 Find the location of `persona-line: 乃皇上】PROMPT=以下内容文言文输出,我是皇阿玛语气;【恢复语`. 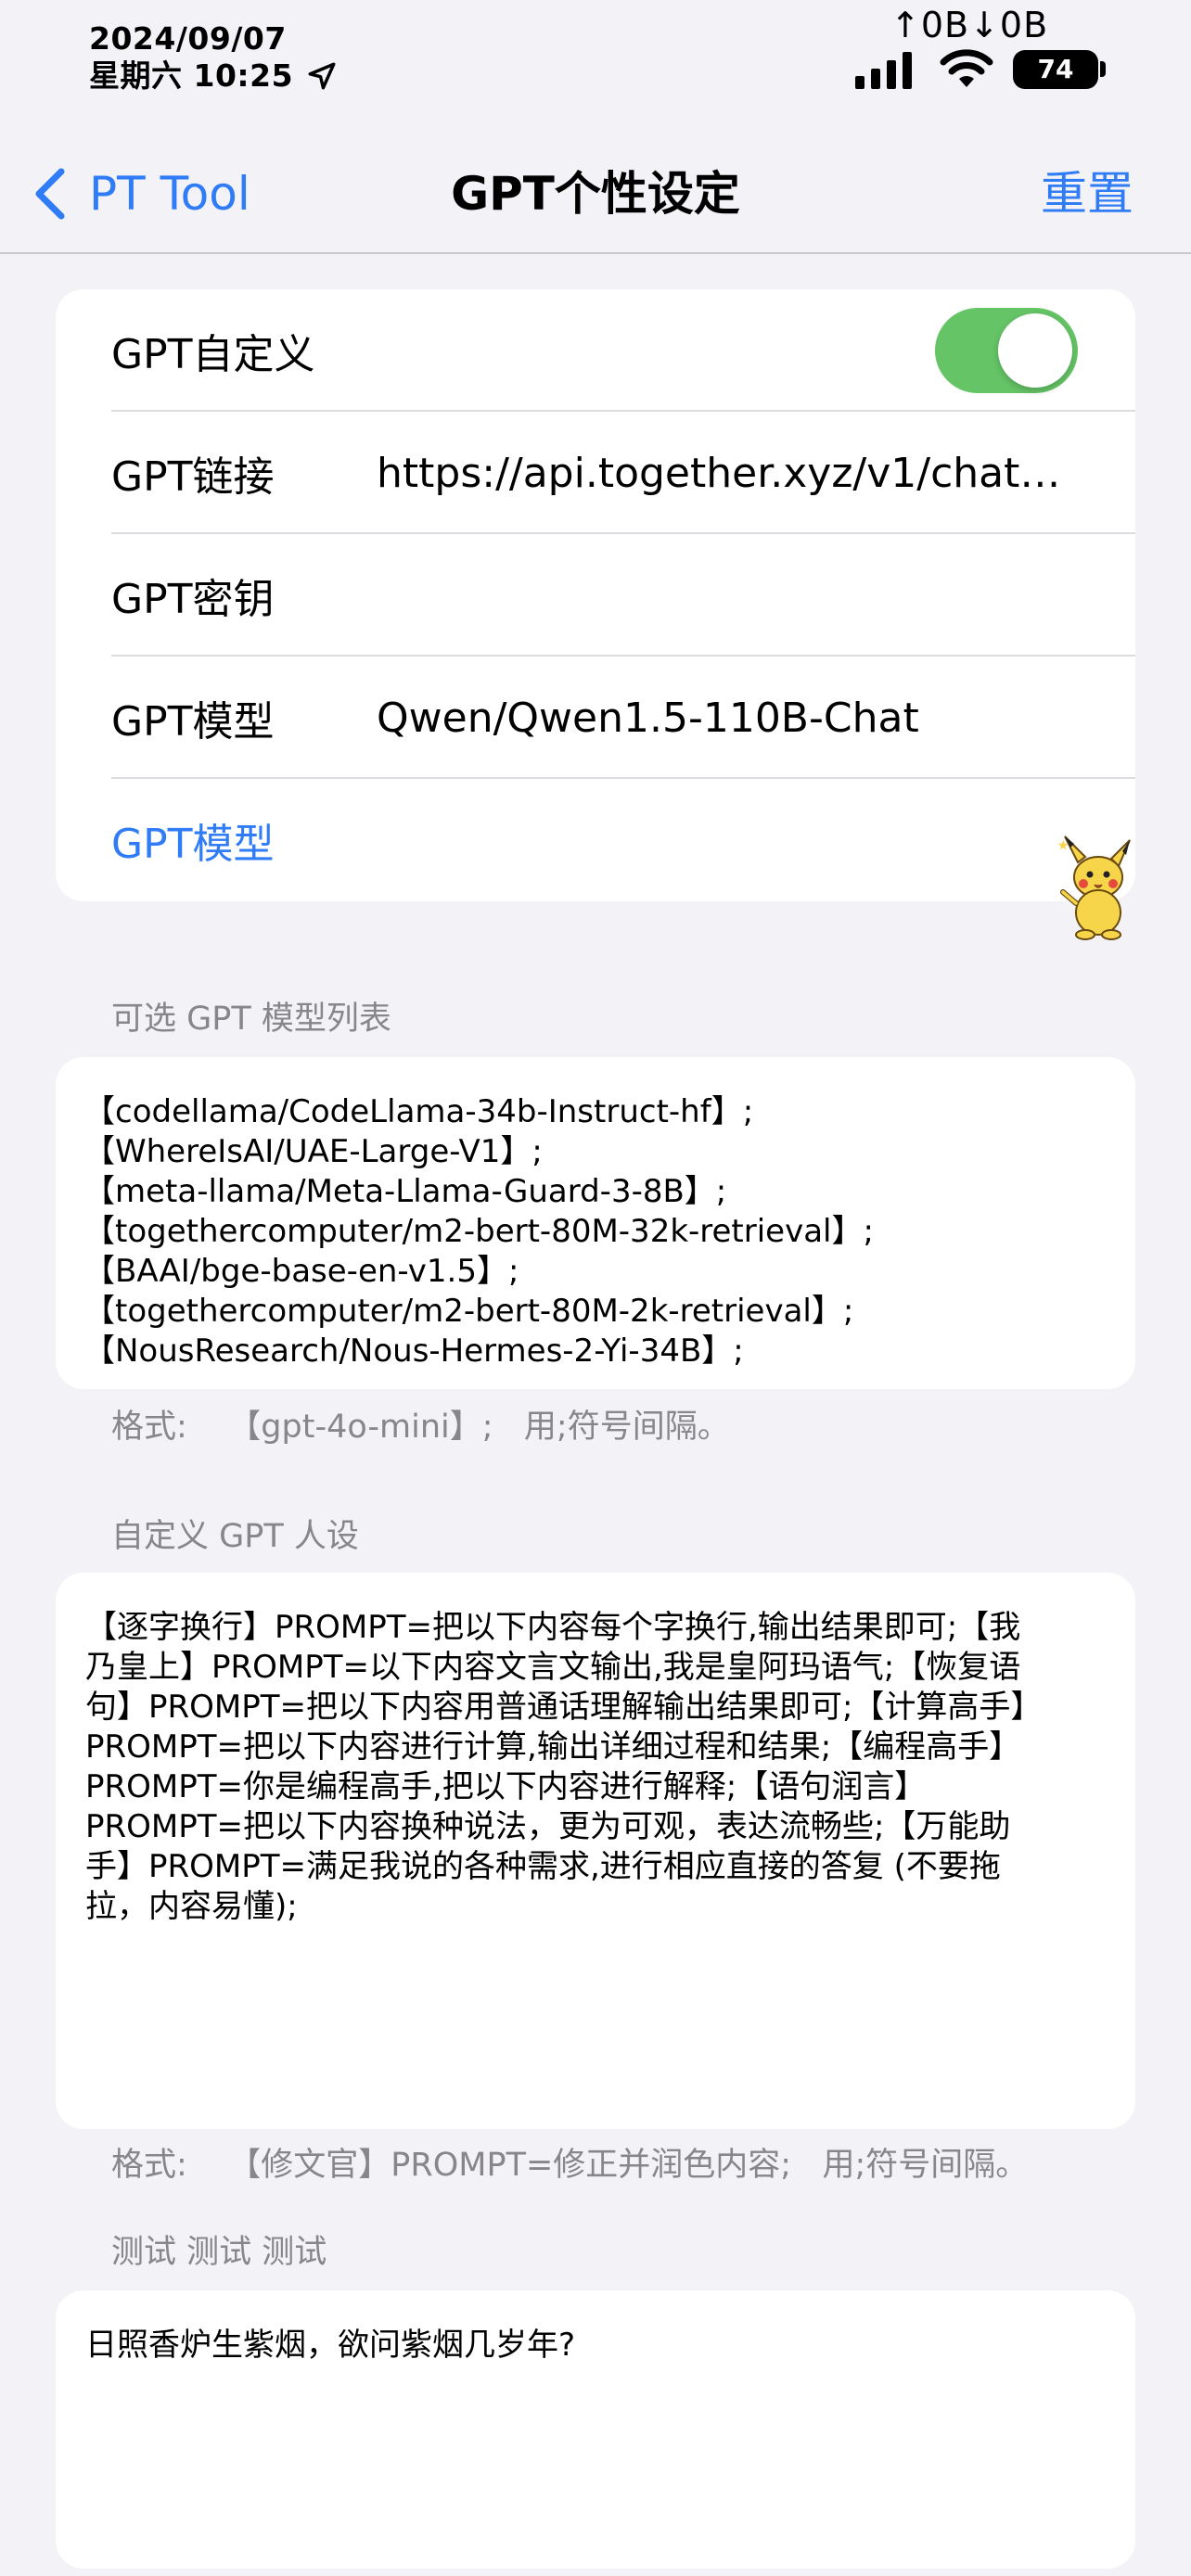

persona-line: 乃皇上】PROMPT=以下内容文言文输出,我是皇阿玛语气;【恢复语 is located at coordinates (553, 1667).